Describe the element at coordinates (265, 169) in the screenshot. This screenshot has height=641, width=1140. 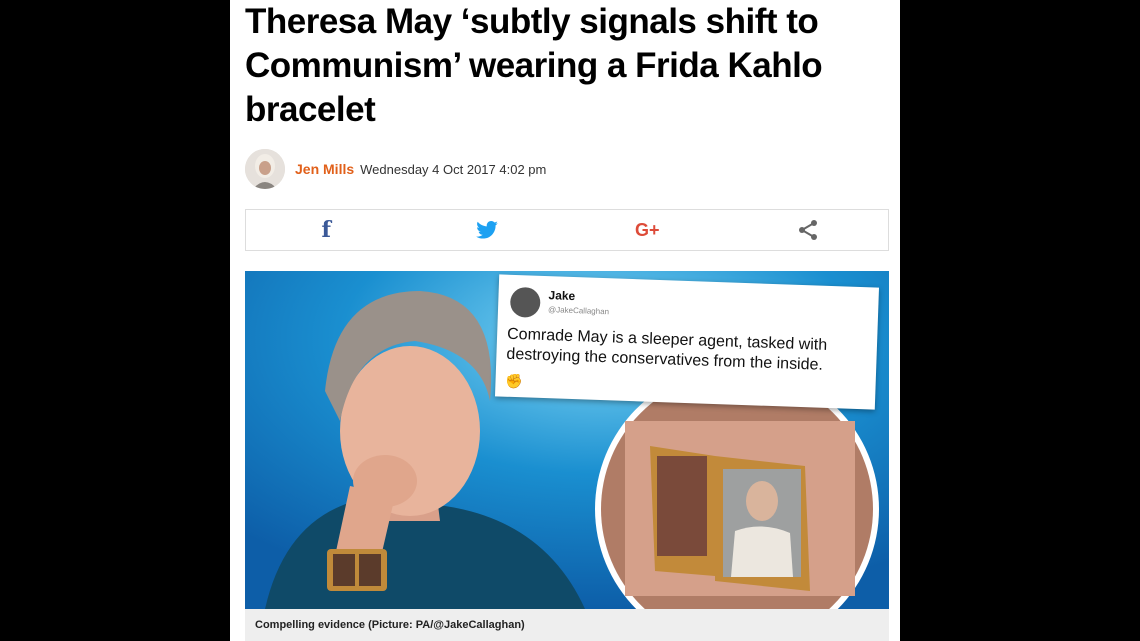
I see `author-avatar` at that location.